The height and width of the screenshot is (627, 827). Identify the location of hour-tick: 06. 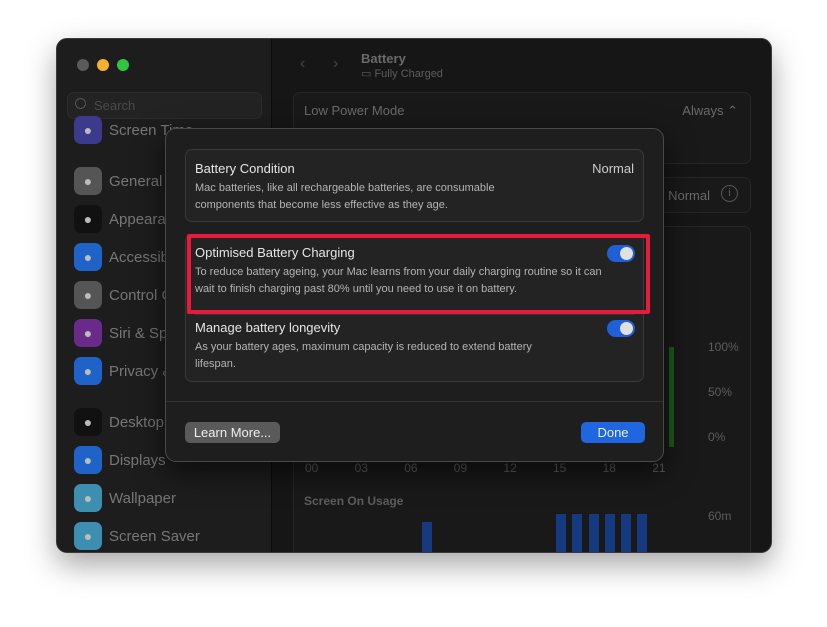
(411, 468).